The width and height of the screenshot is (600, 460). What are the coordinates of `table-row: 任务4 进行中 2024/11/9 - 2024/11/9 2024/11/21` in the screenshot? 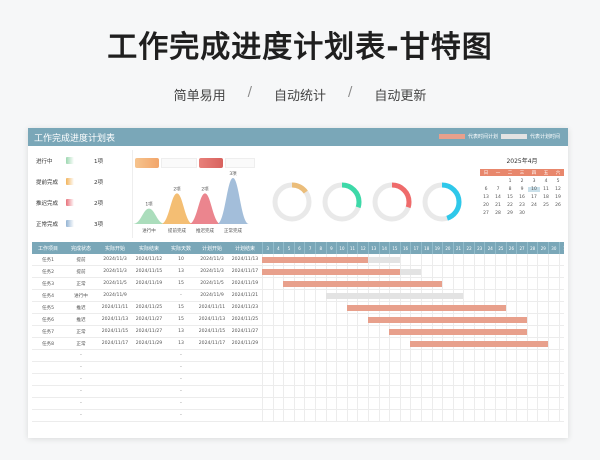 It's located at (298, 295).